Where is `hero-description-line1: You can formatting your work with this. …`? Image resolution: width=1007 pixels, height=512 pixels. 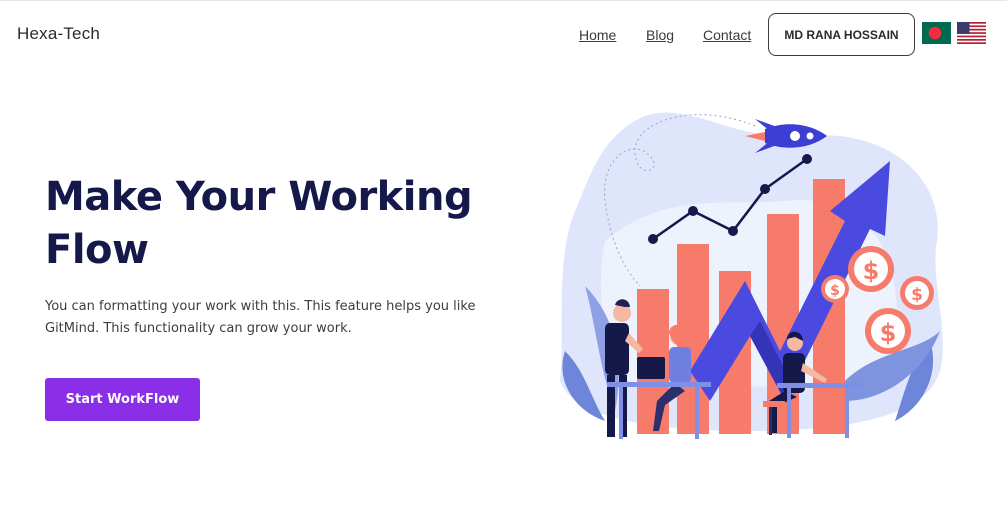
hero-description-line1: You can formatting your work with this. … is located at coordinates (260, 306).